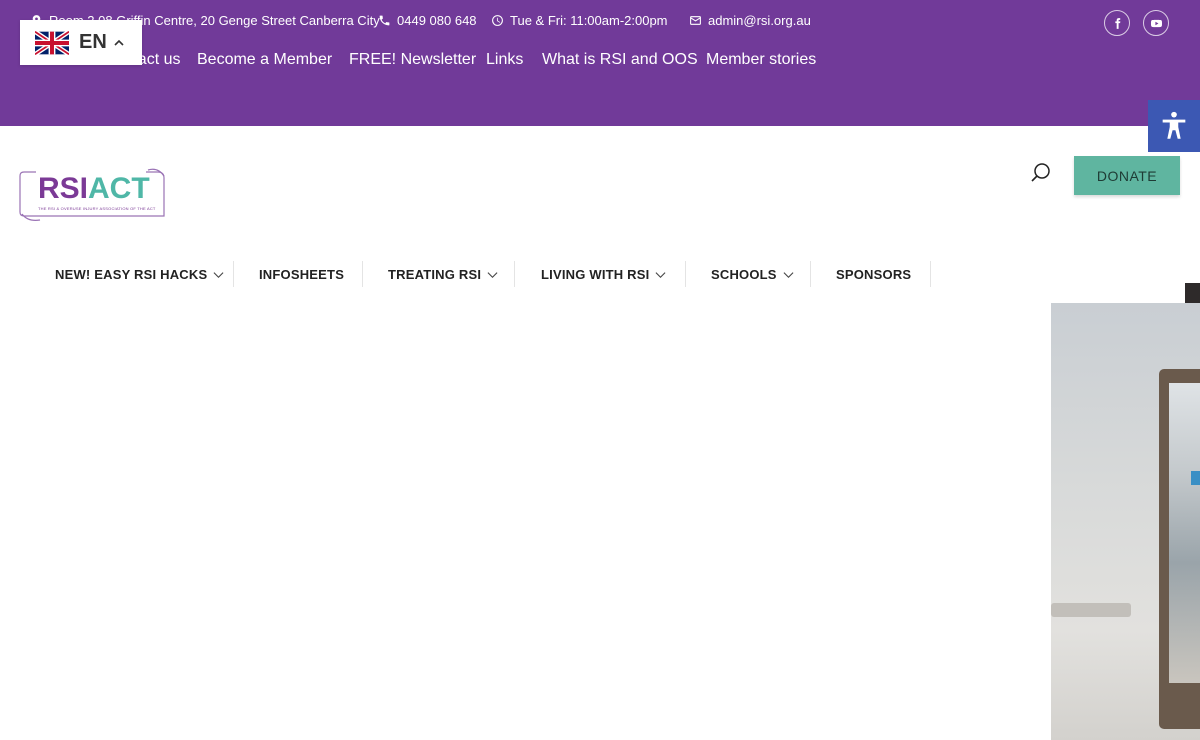  I want to click on monitor-shape, so click(1179, 549).